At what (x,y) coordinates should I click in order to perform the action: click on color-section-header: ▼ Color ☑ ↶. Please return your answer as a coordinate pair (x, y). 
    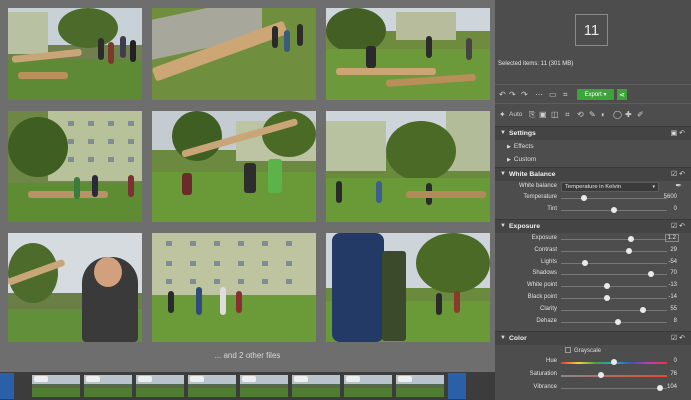
    Looking at the image, I should click on (593, 338).